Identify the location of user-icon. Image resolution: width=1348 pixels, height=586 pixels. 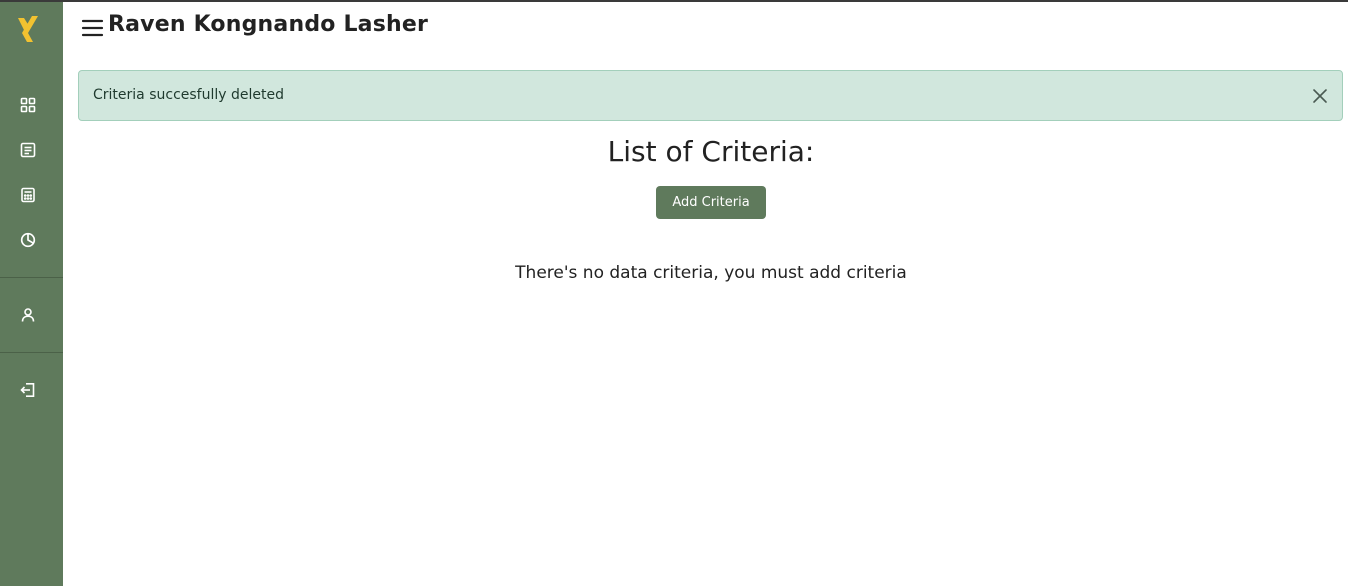
(28, 315).